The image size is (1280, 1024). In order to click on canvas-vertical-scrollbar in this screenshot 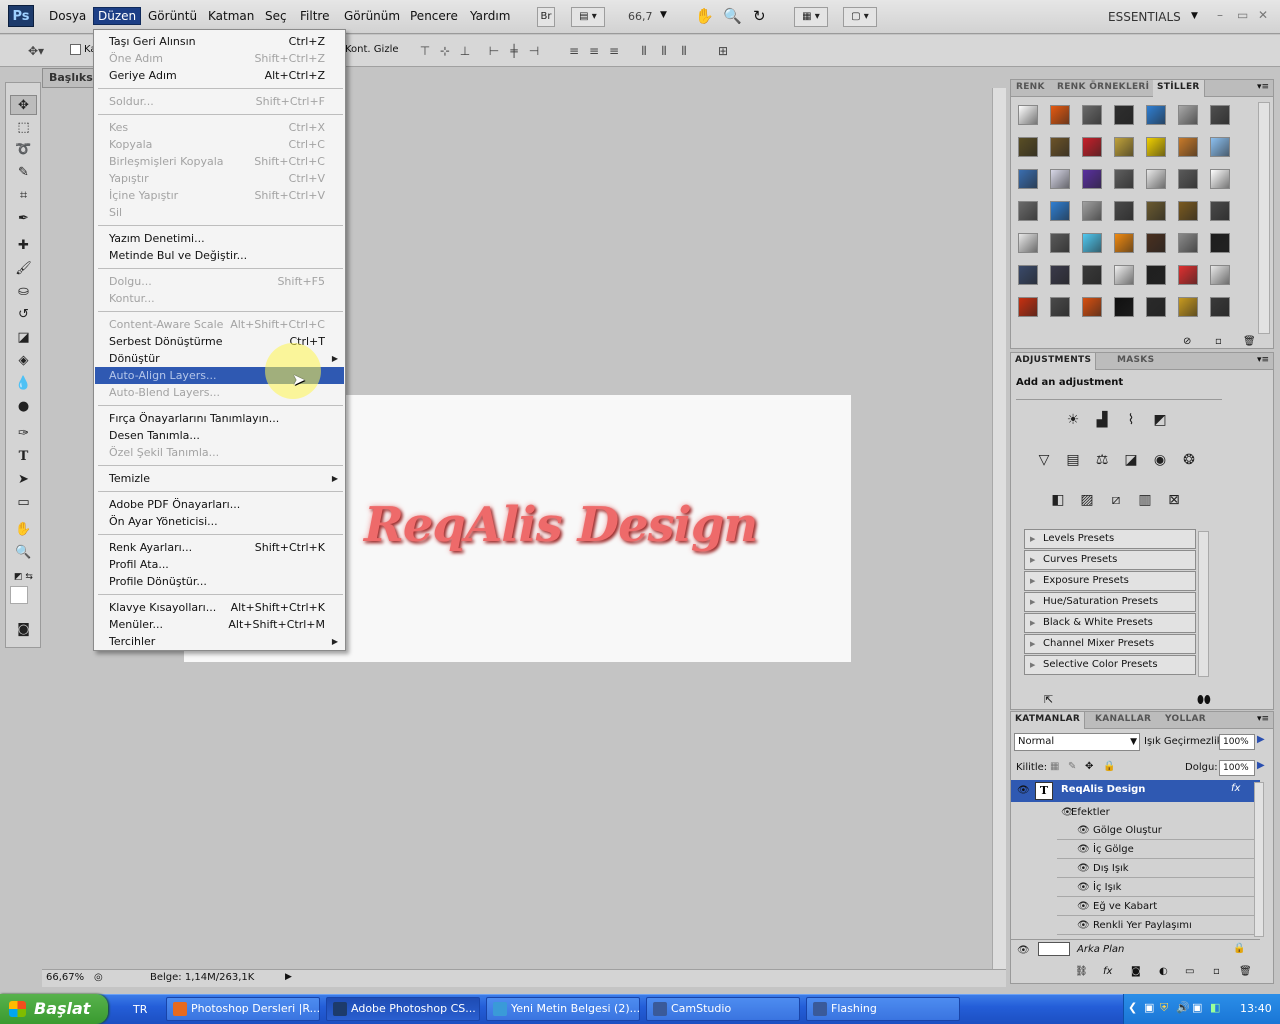, I will do `click(999, 529)`.